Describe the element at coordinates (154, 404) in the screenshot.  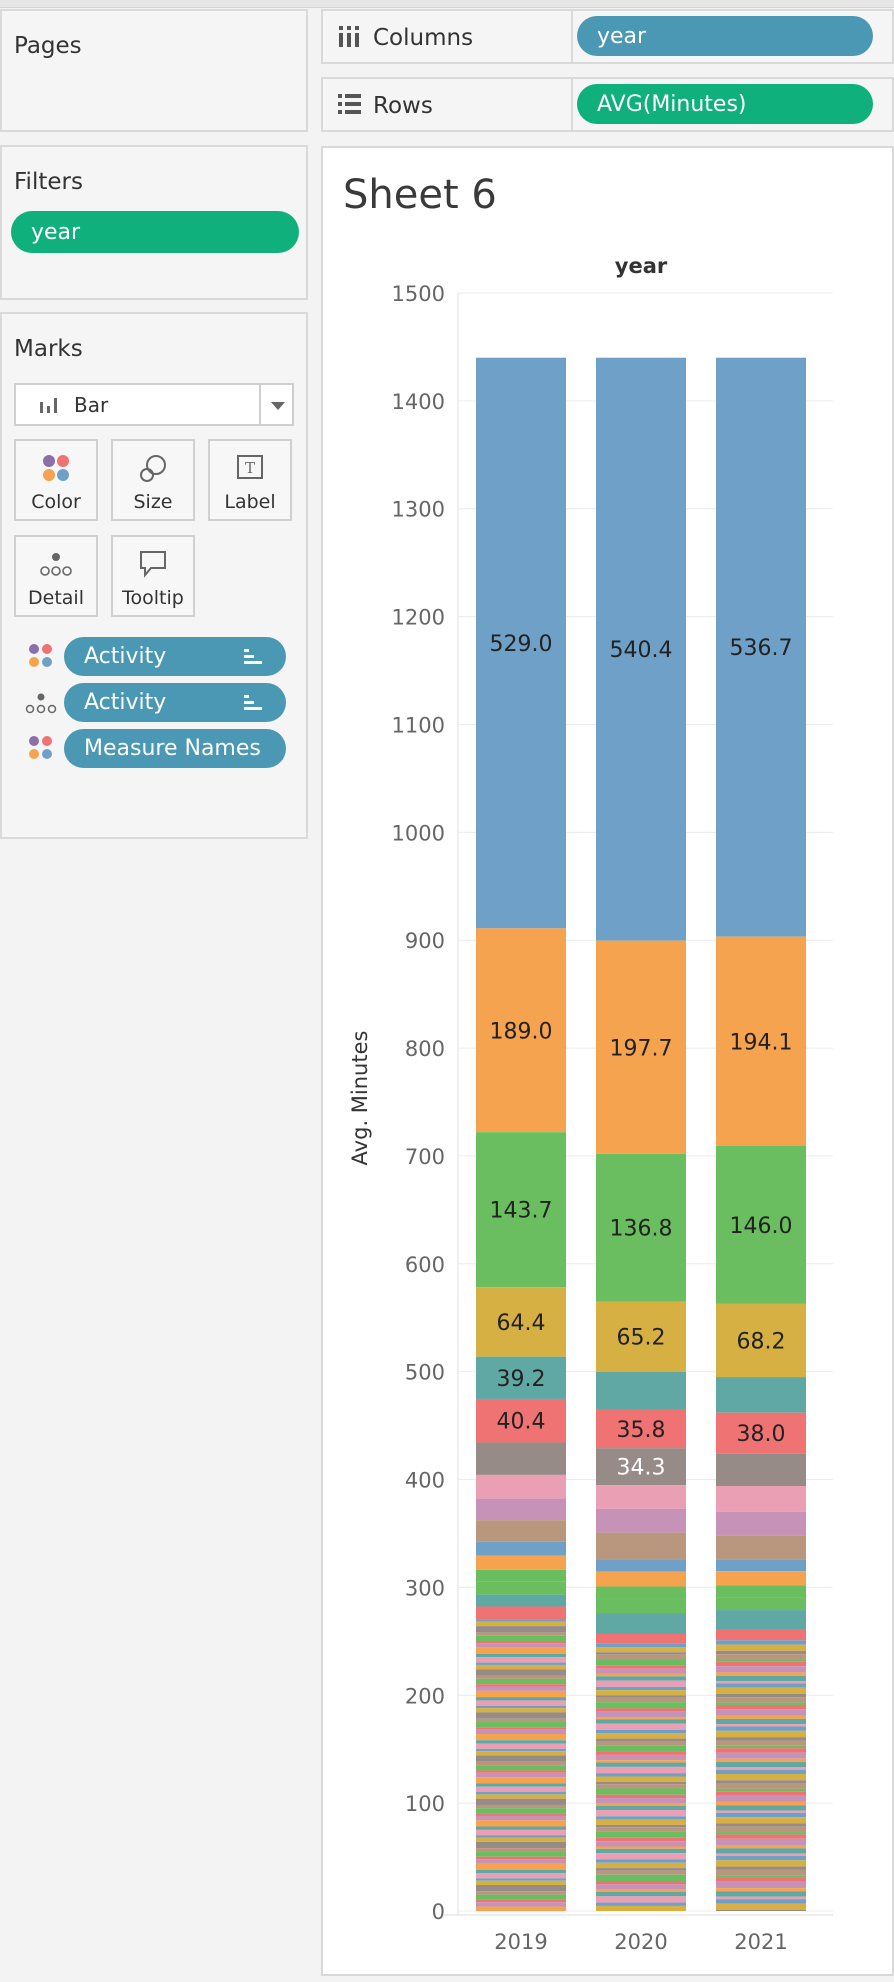
I see `mark-type-dropdown: Bar` at that location.